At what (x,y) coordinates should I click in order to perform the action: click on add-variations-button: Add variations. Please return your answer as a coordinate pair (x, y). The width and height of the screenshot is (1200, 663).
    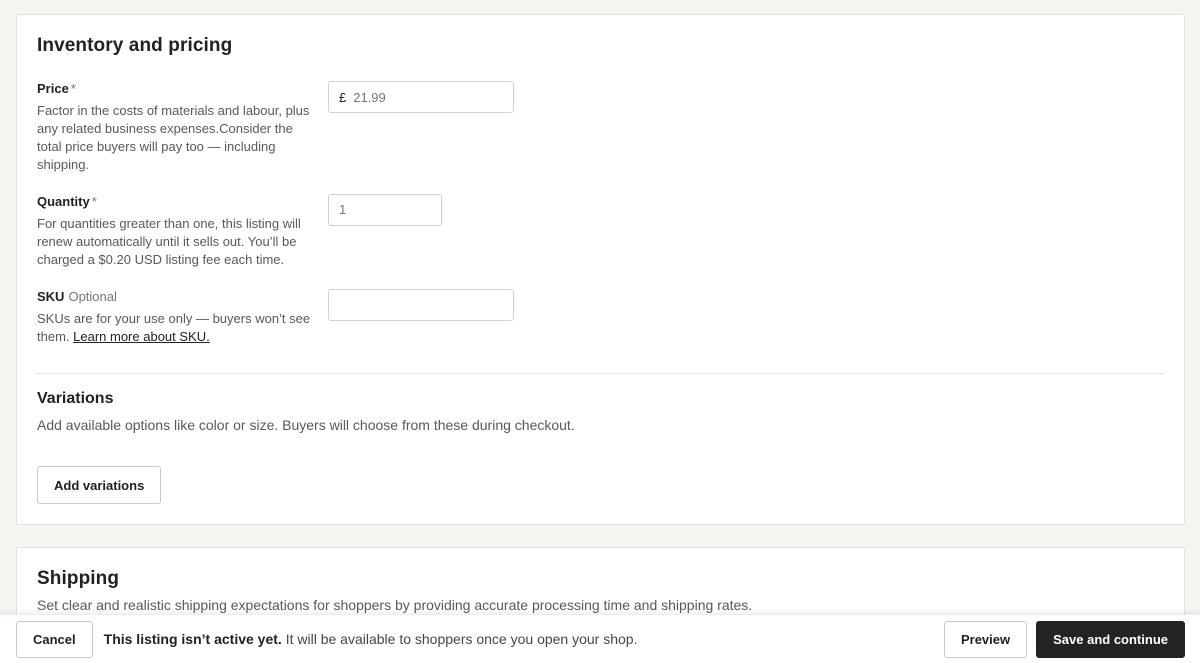
    Looking at the image, I should click on (99, 485).